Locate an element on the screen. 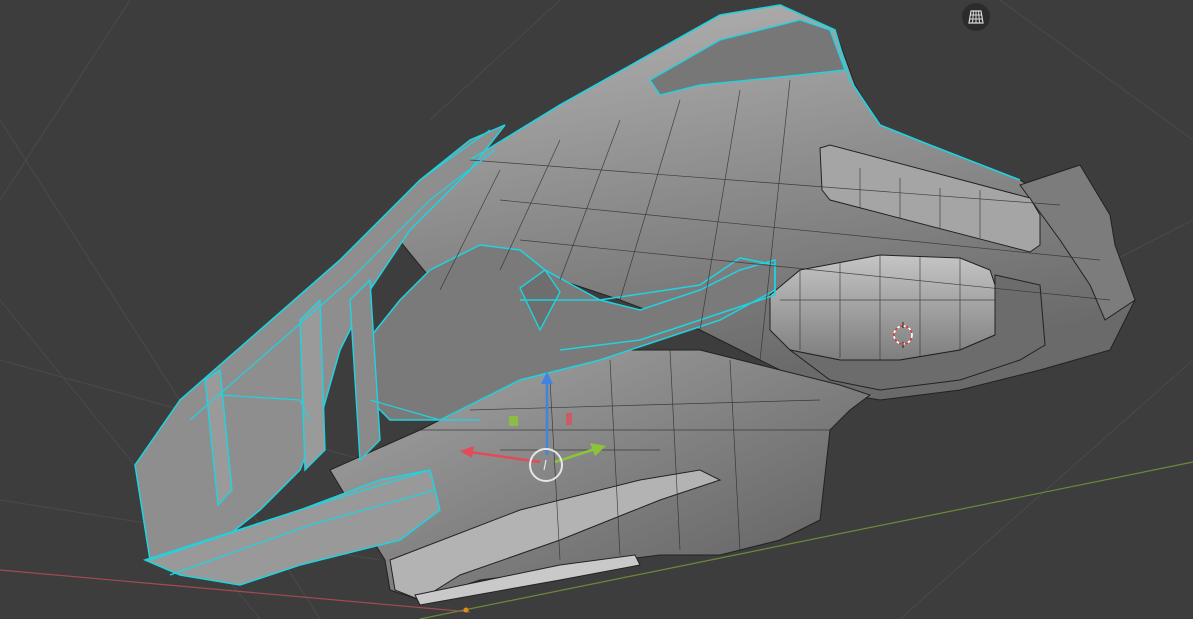  mesh-pad-block is located at coordinates (885, 307).